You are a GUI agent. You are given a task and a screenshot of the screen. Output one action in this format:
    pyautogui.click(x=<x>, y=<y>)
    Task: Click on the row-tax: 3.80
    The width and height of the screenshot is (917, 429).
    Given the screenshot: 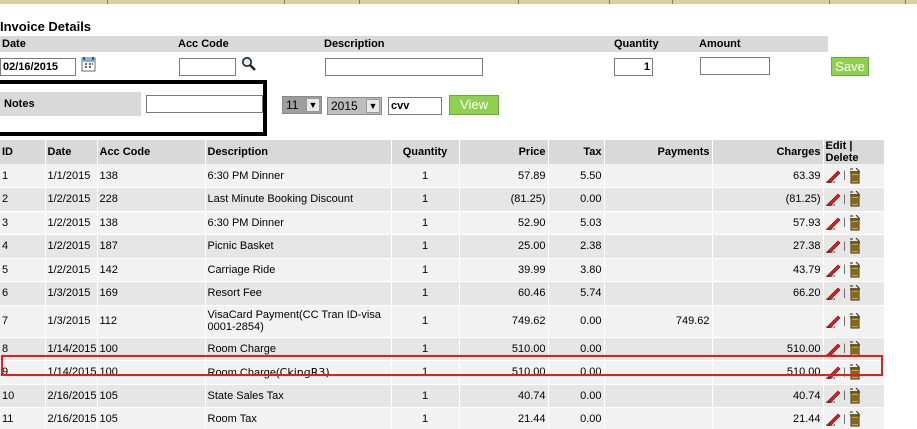 What is the action you would take?
    pyautogui.click(x=576, y=270)
    